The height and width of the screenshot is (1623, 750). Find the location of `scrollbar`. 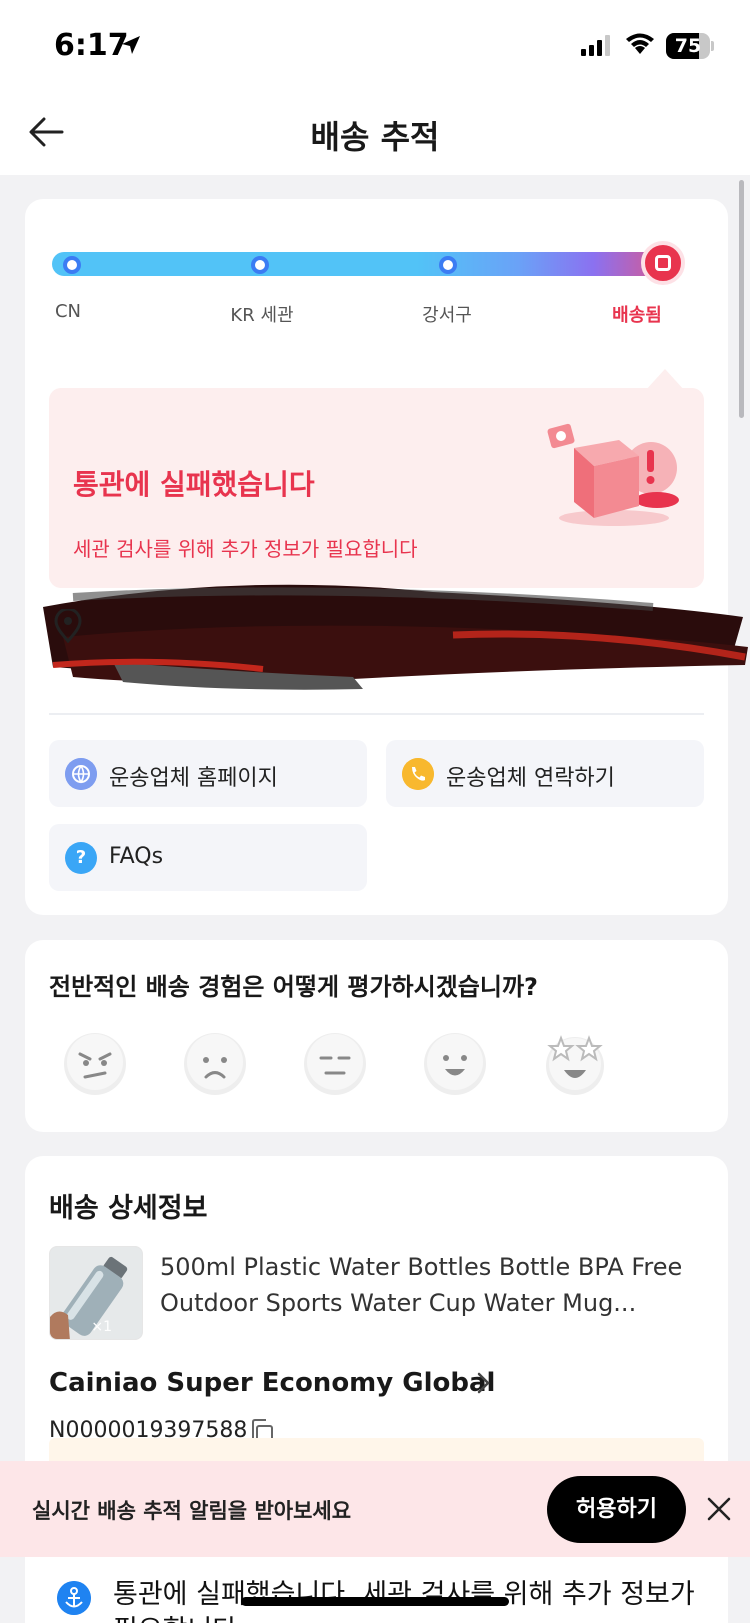

scrollbar is located at coordinates (741, 299).